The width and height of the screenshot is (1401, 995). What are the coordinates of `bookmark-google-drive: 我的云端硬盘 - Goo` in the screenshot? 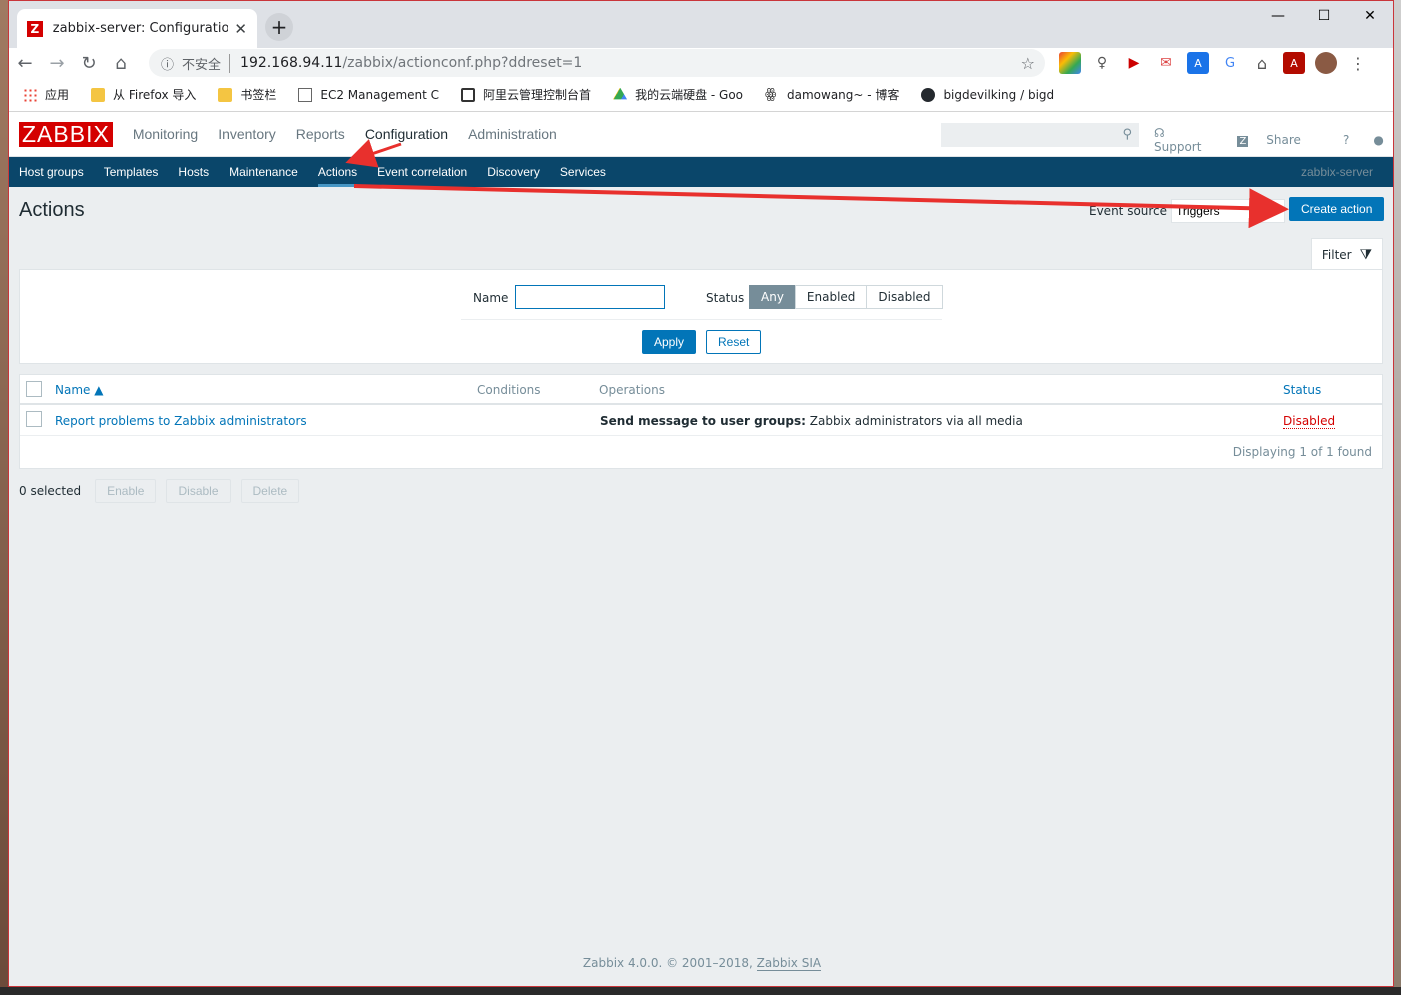 It's located at (678, 94).